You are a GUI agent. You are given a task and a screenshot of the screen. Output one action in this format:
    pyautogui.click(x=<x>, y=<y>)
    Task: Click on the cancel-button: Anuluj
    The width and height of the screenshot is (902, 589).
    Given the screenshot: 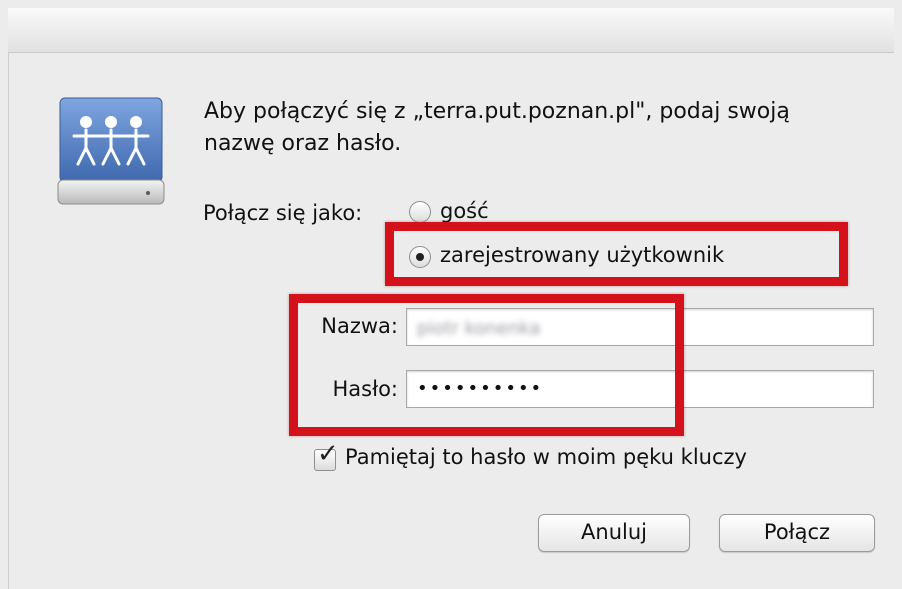 What is the action you would take?
    pyautogui.click(x=614, y=533)
    